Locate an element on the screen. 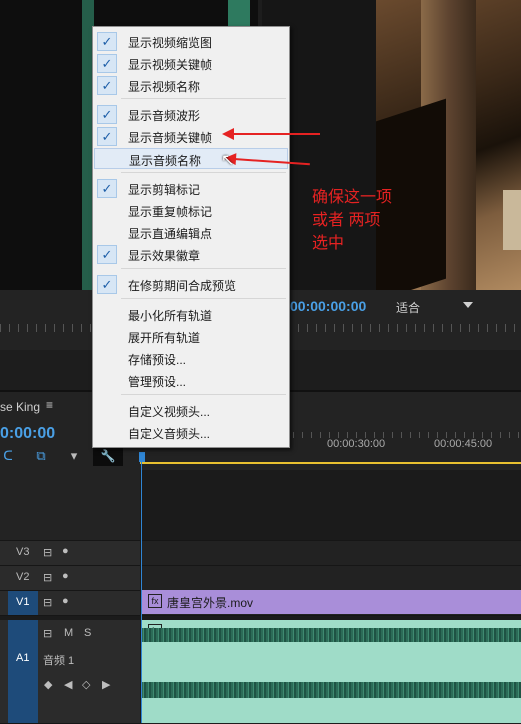 Image resolution: width=521 pixels, height=724 pixels. menu-item-label: 展开所有轨道 is located at coordinates (164, 338).